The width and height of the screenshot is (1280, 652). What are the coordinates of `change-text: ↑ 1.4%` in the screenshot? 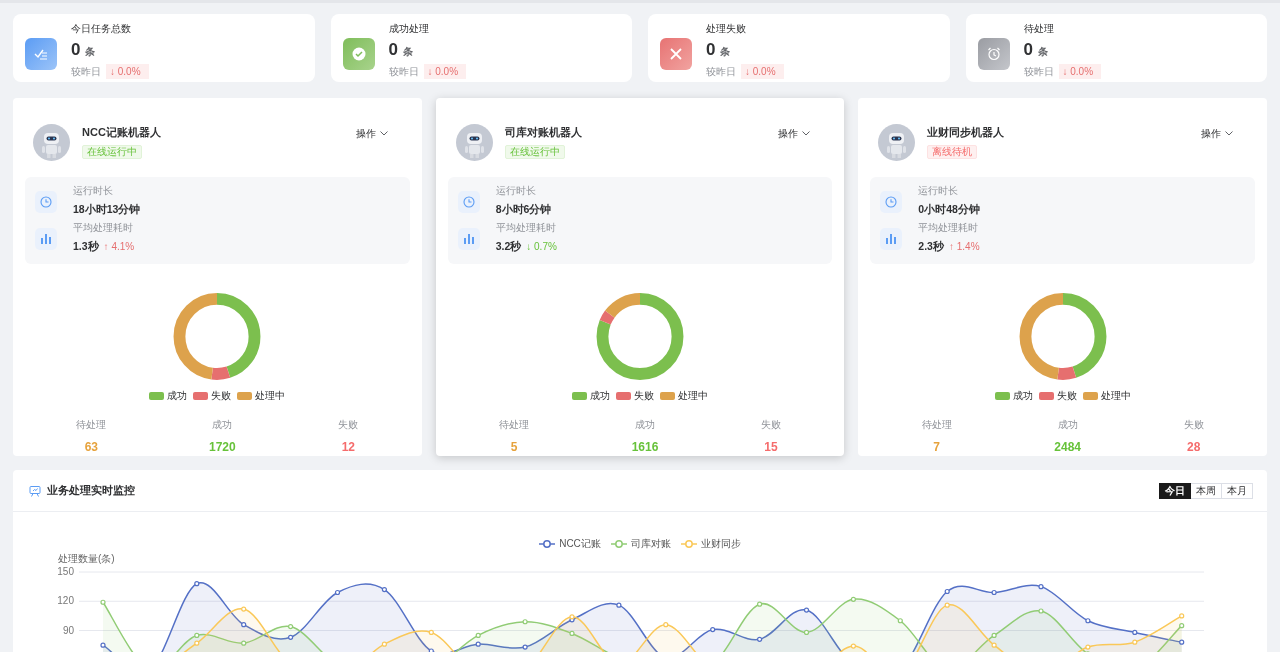 It's located at (964, 247).